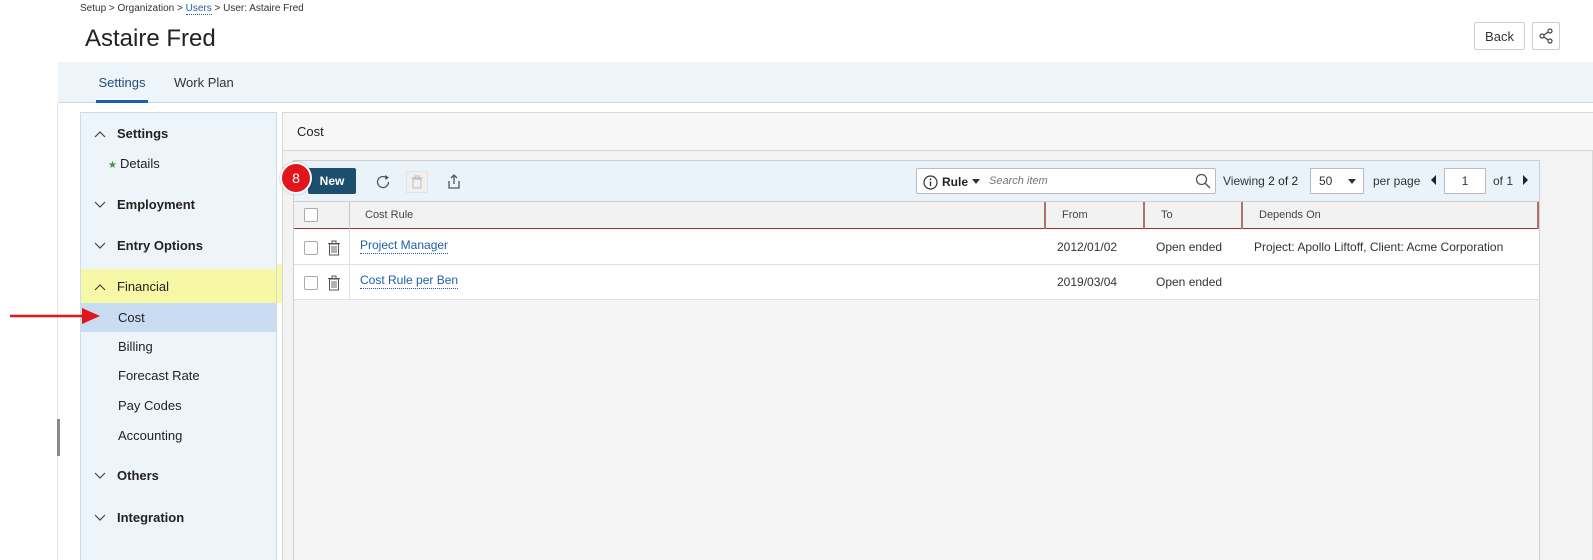 The width and height of the screenshot is (1593, 560). I want to click on table-header: Cost Rule From To Depends On, so click(916, 215).